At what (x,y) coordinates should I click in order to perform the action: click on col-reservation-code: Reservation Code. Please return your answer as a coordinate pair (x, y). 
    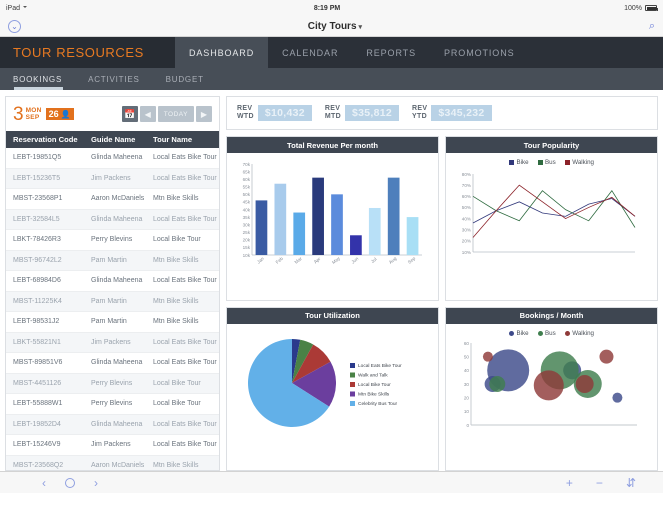
    Looking at the image, I should click on (45, 139).